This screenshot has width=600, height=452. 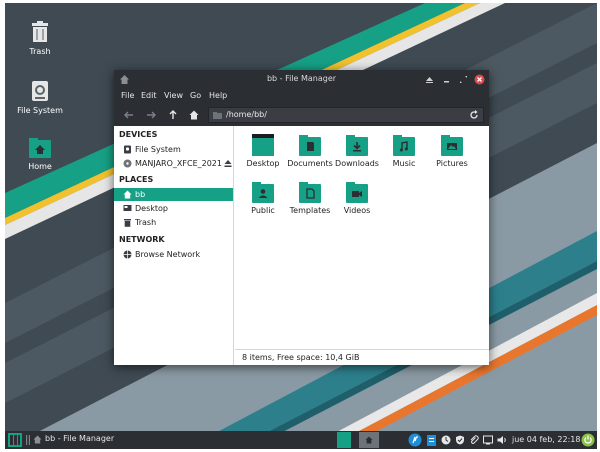 I want to click on file-item-label: Pictures, so click(x=452, y=163).